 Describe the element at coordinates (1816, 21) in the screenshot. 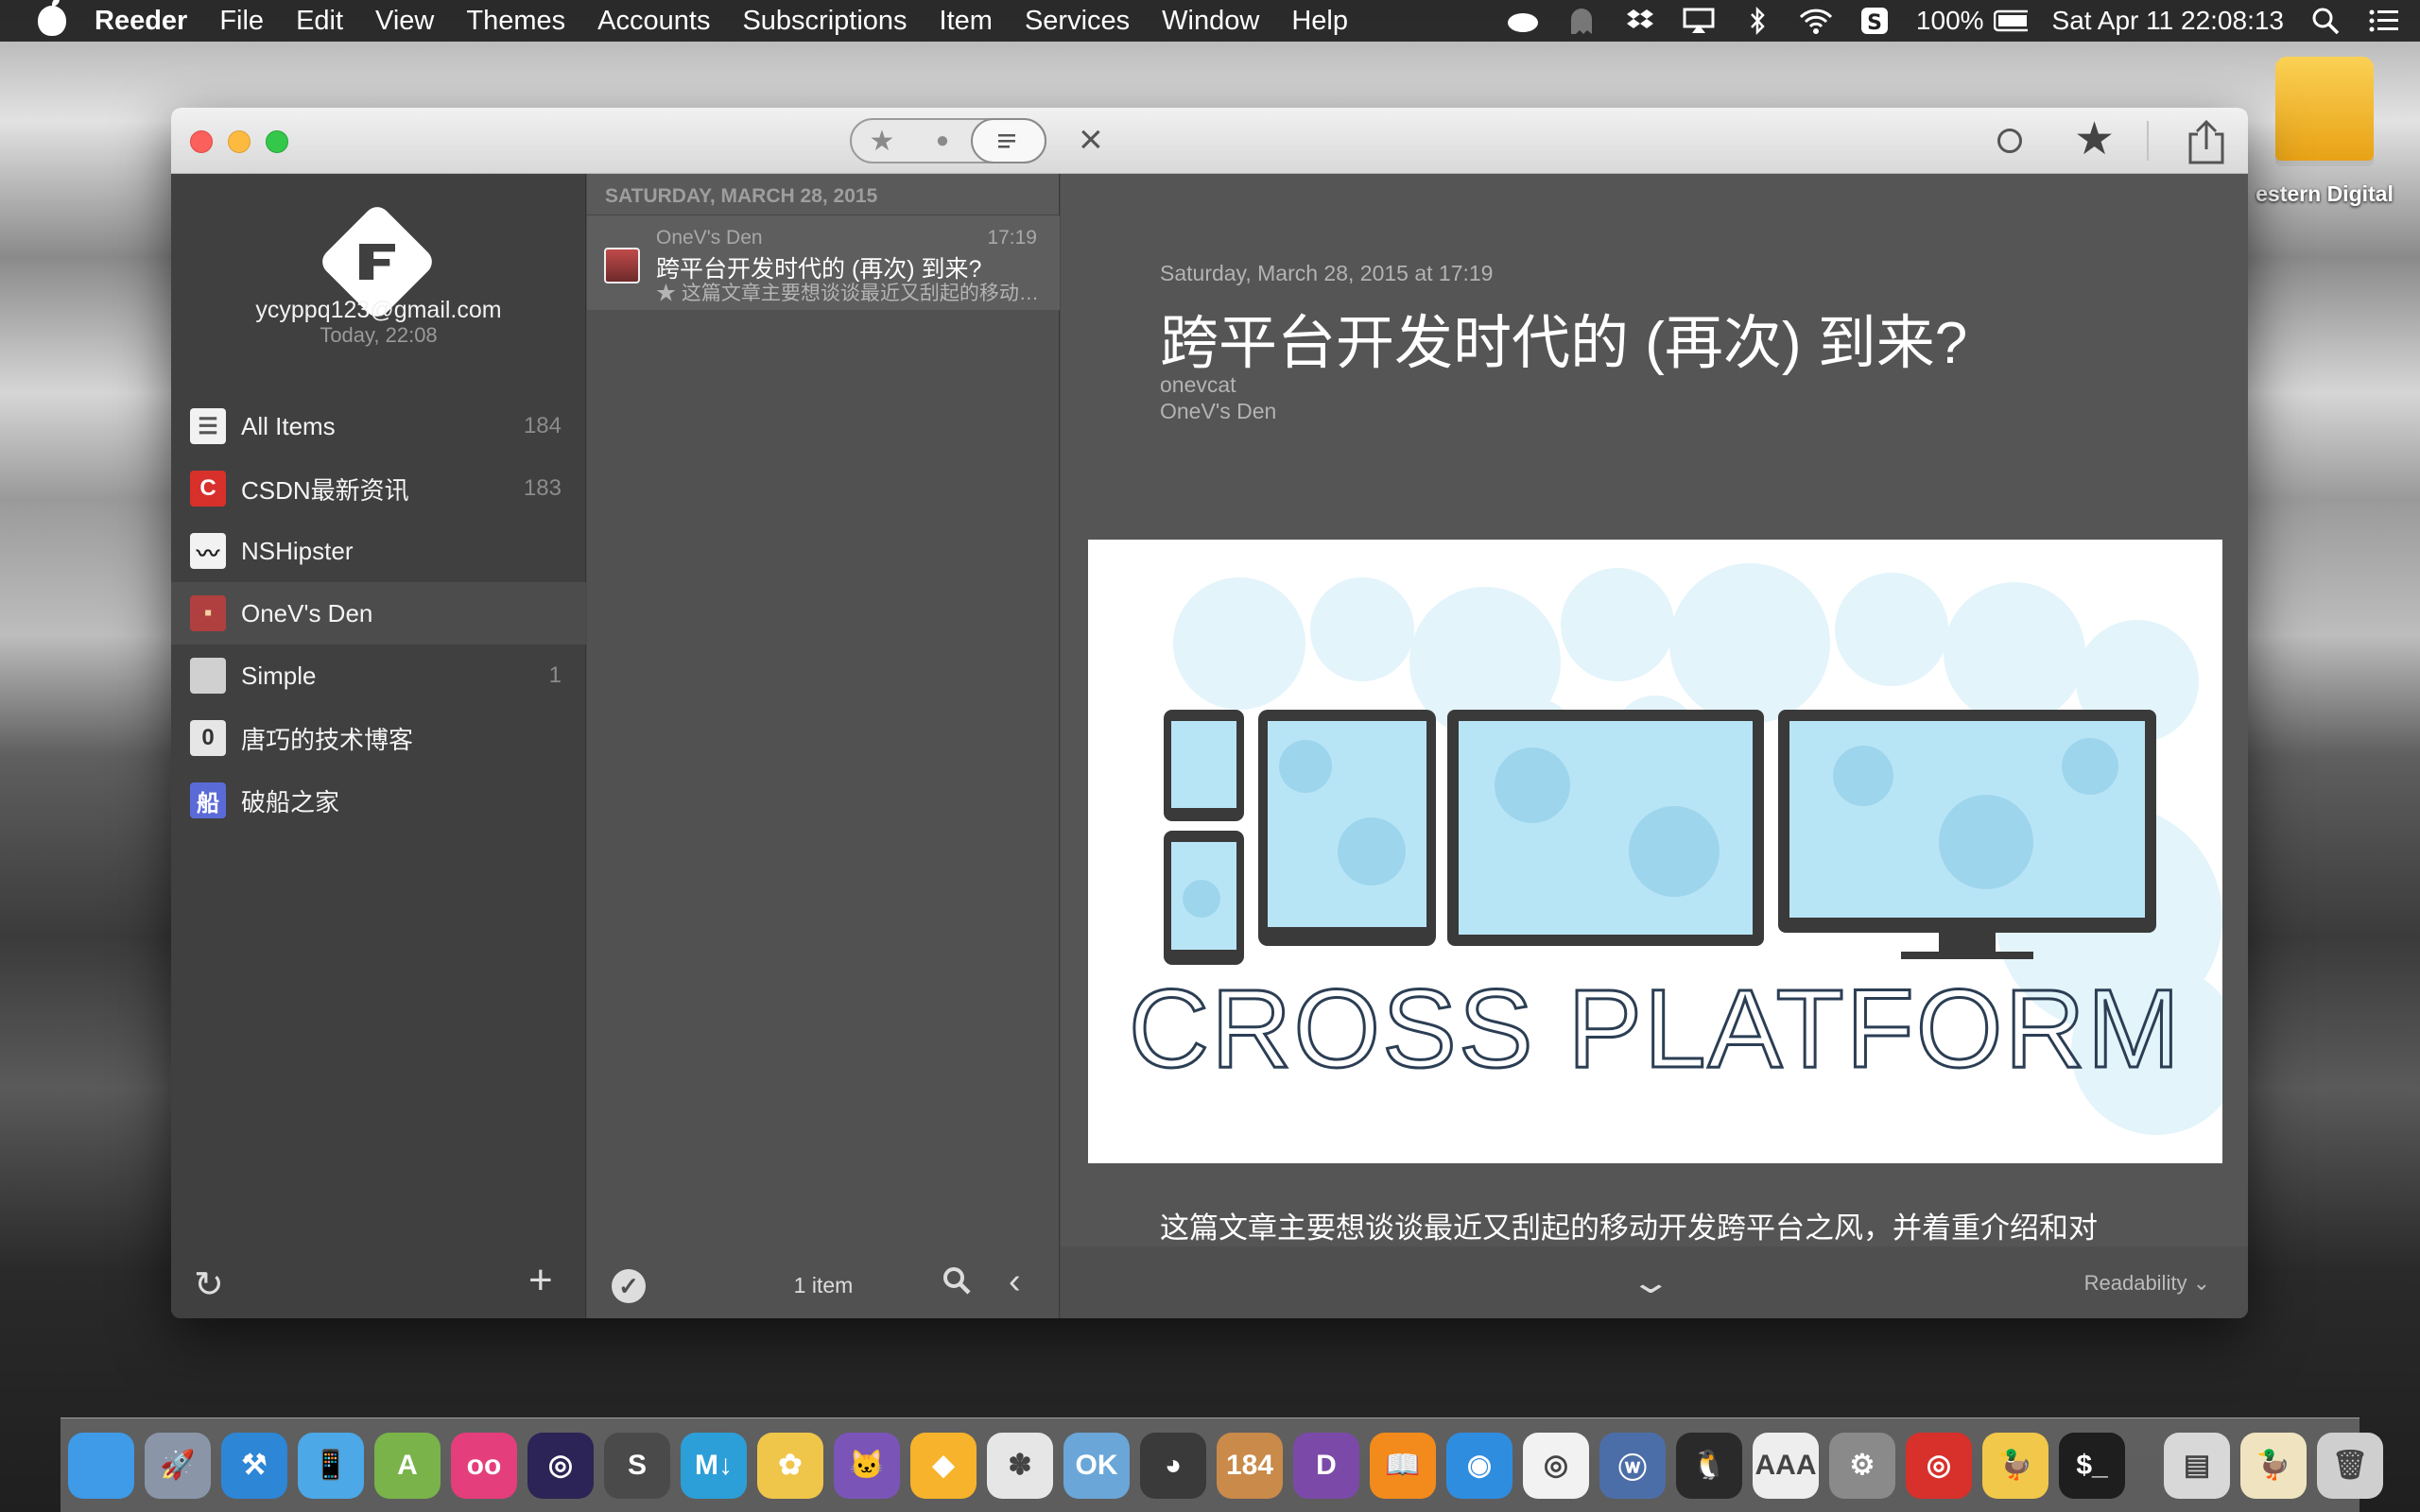

I see `wifi-icon` at that location.